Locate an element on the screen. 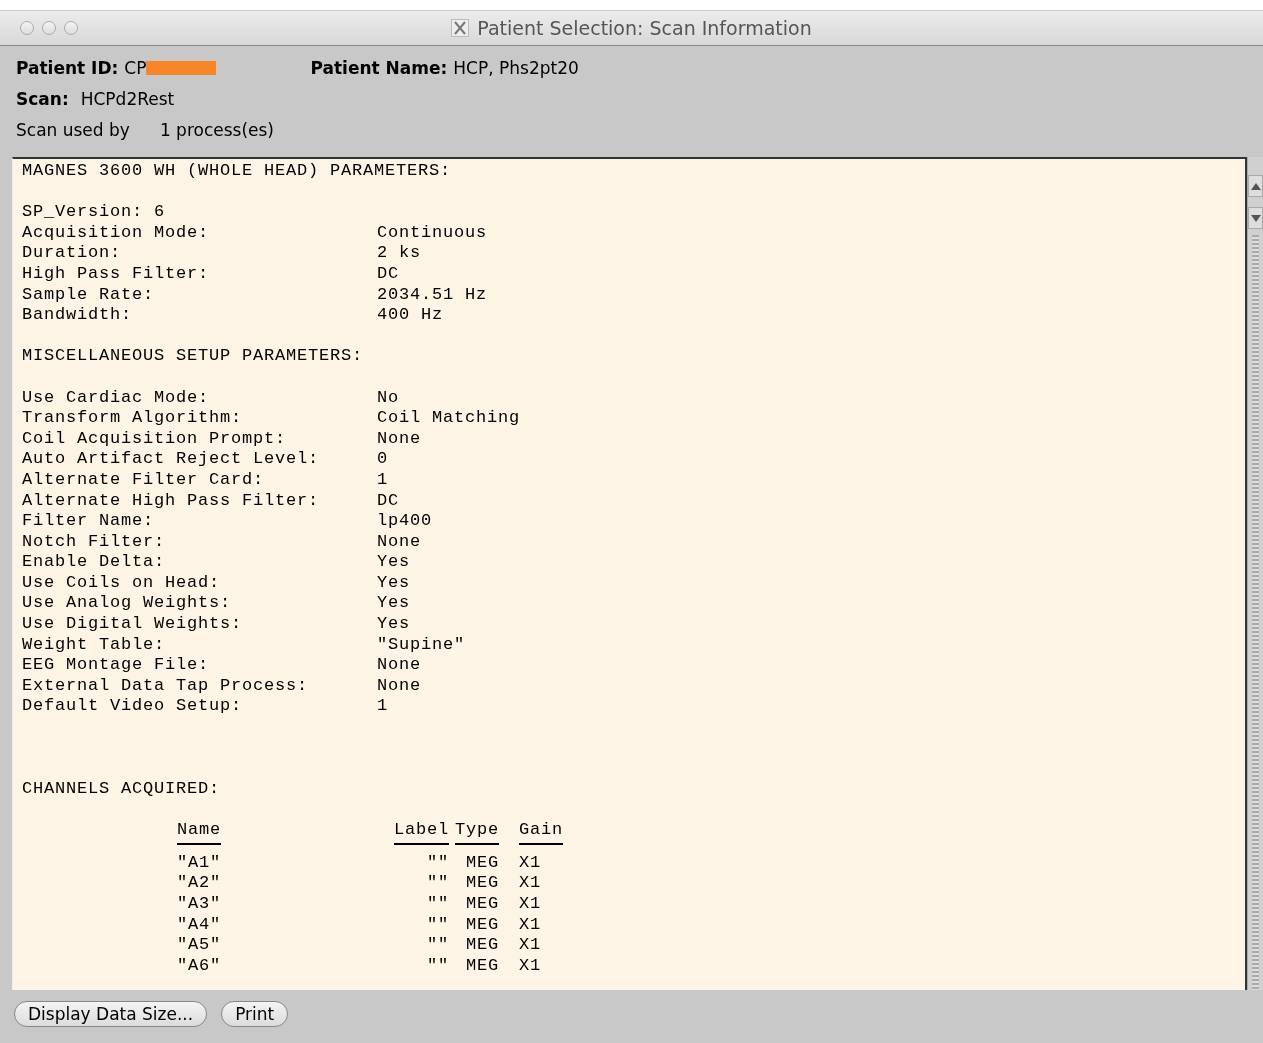  parameter-value: 2034.51 Hz is located at coordinates (432, 295).